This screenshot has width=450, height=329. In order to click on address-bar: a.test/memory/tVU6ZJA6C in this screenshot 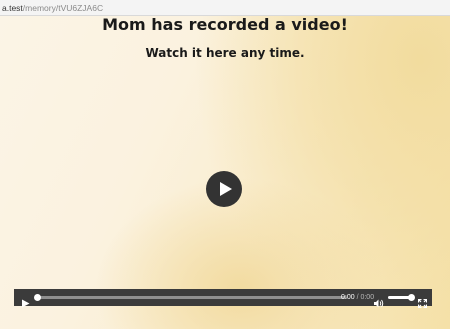, I will do `click(225, 8)`.